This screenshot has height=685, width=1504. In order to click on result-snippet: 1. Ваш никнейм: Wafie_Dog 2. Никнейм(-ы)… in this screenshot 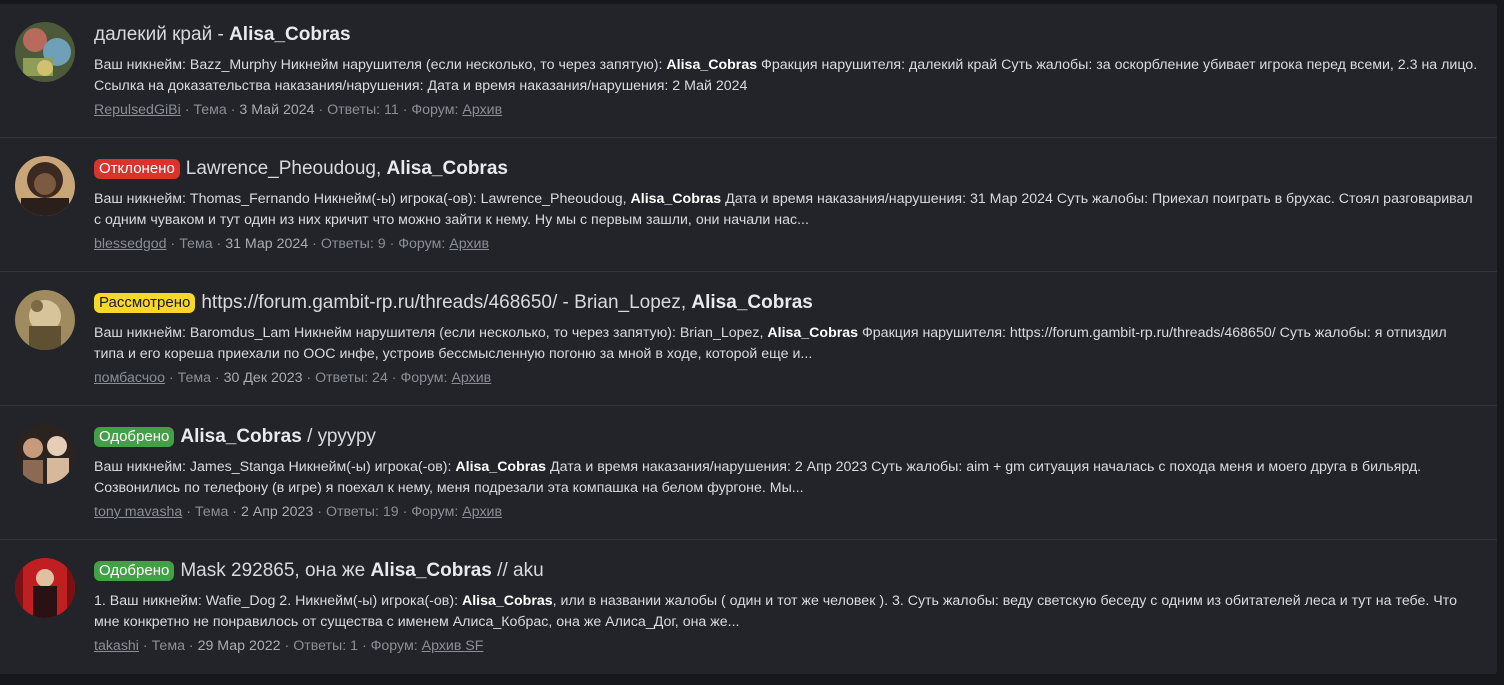, I will do `click(786, 612)`.